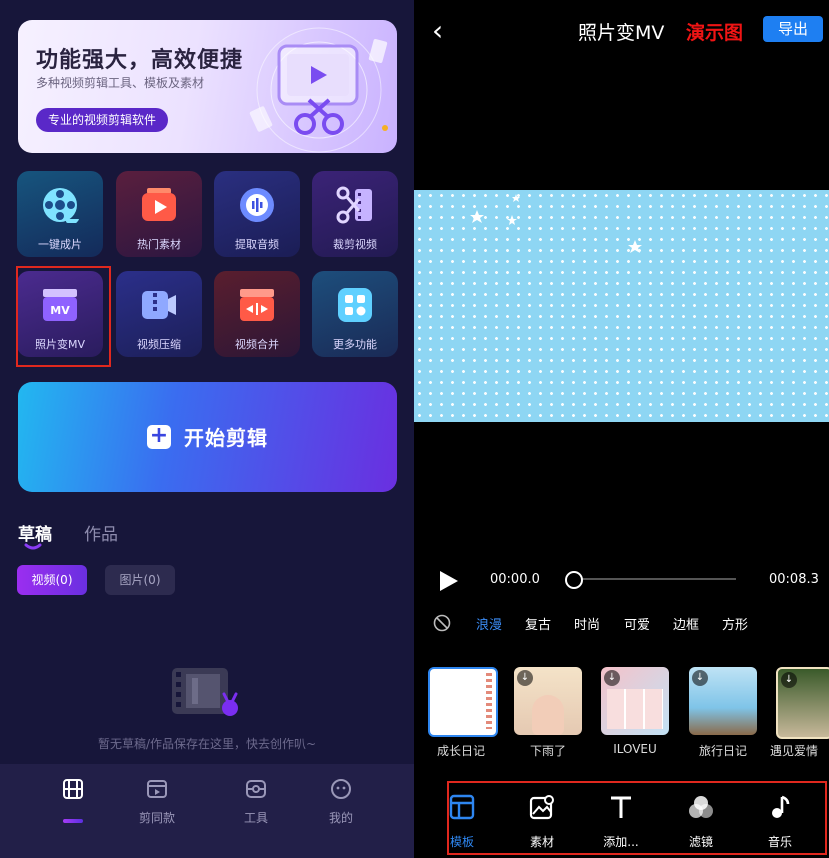 The image size is (829, 858). I want to click on toolbox-icon, so click(256, 789).